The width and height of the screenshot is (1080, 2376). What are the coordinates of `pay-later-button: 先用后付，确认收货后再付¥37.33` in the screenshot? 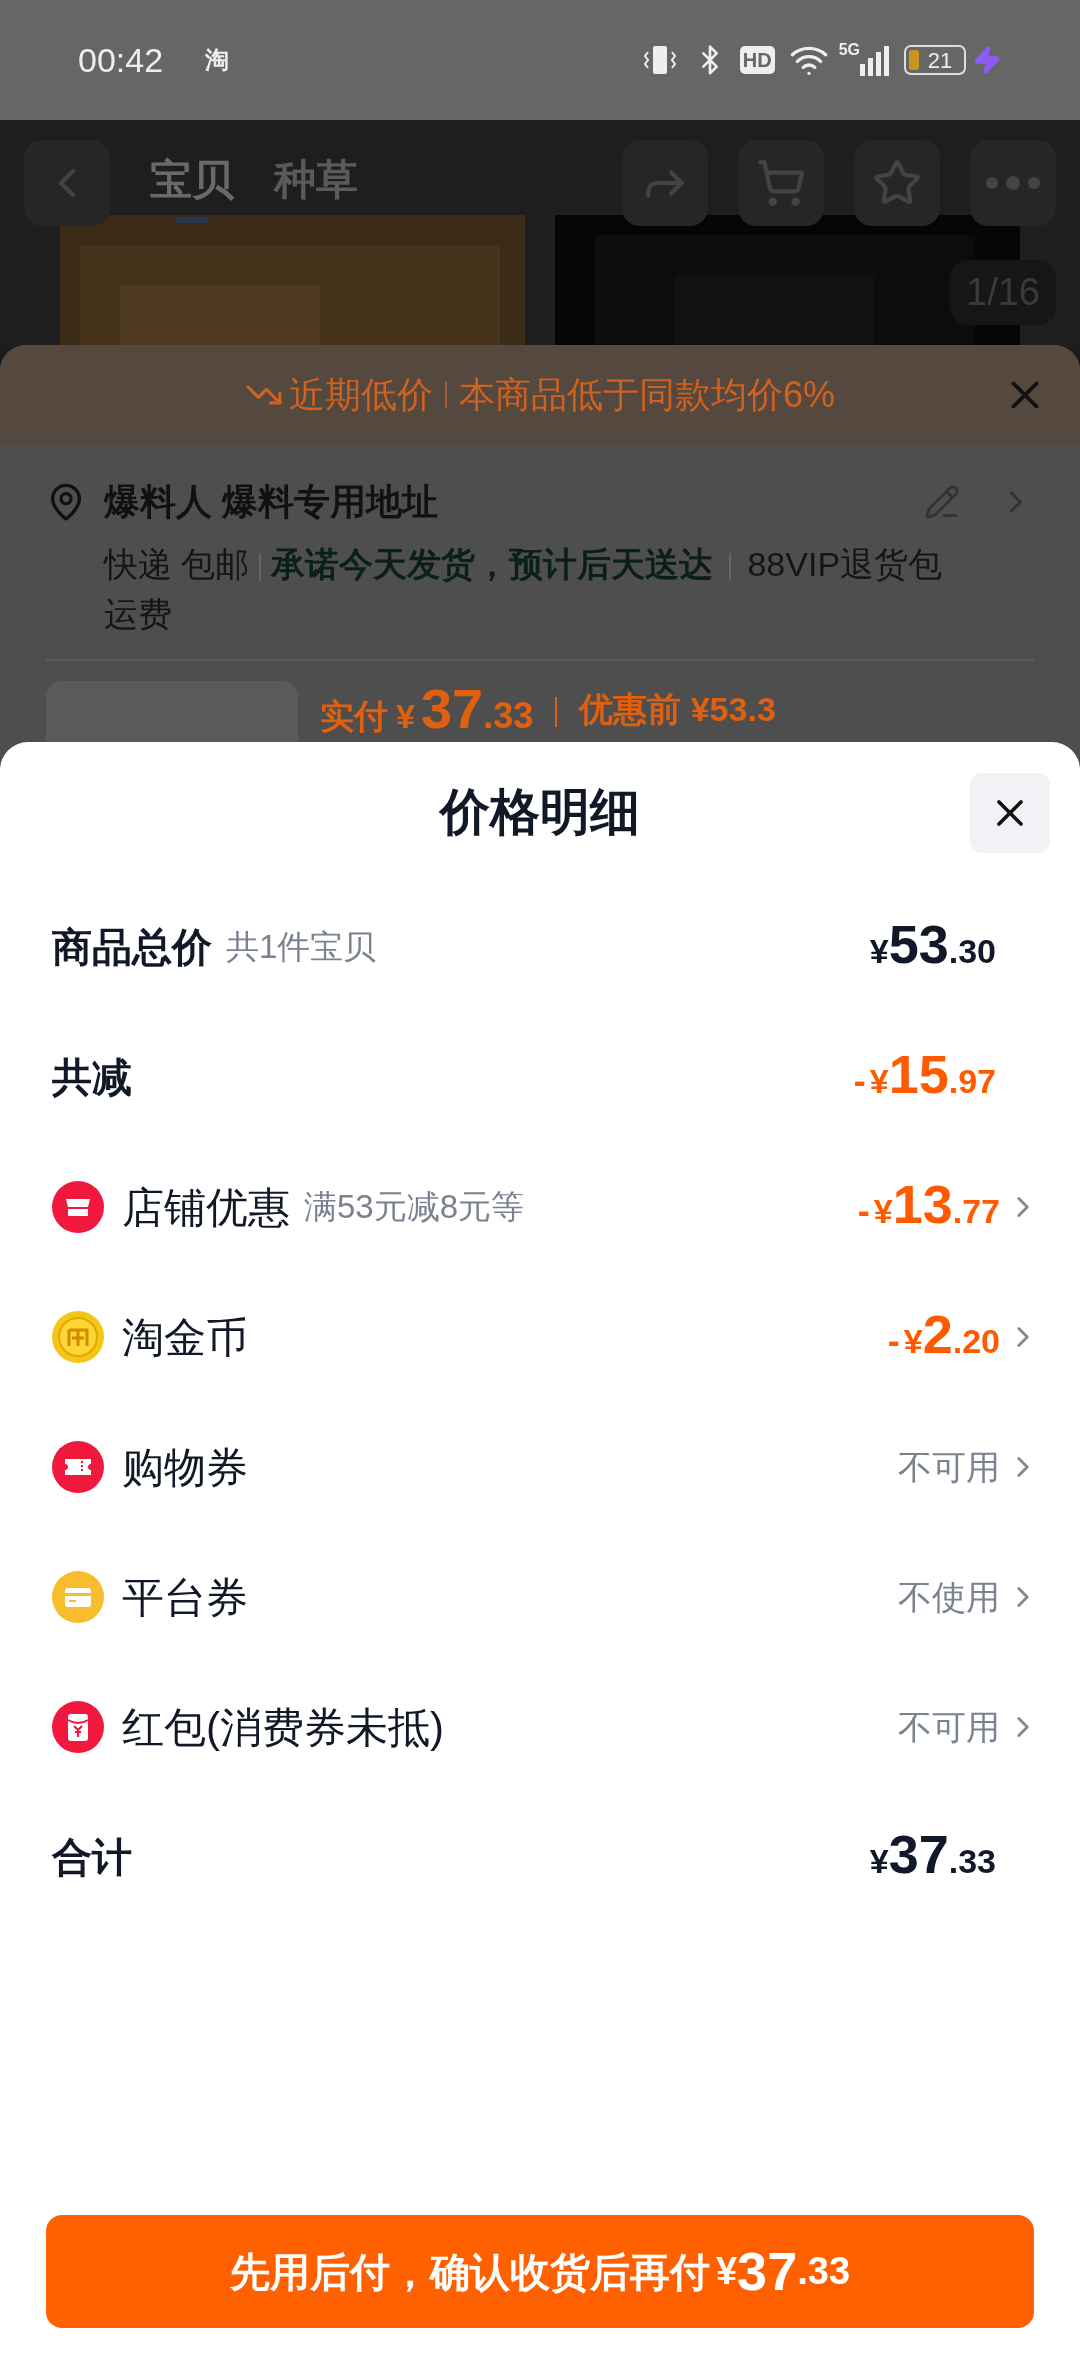 It's located at (540, 2271).